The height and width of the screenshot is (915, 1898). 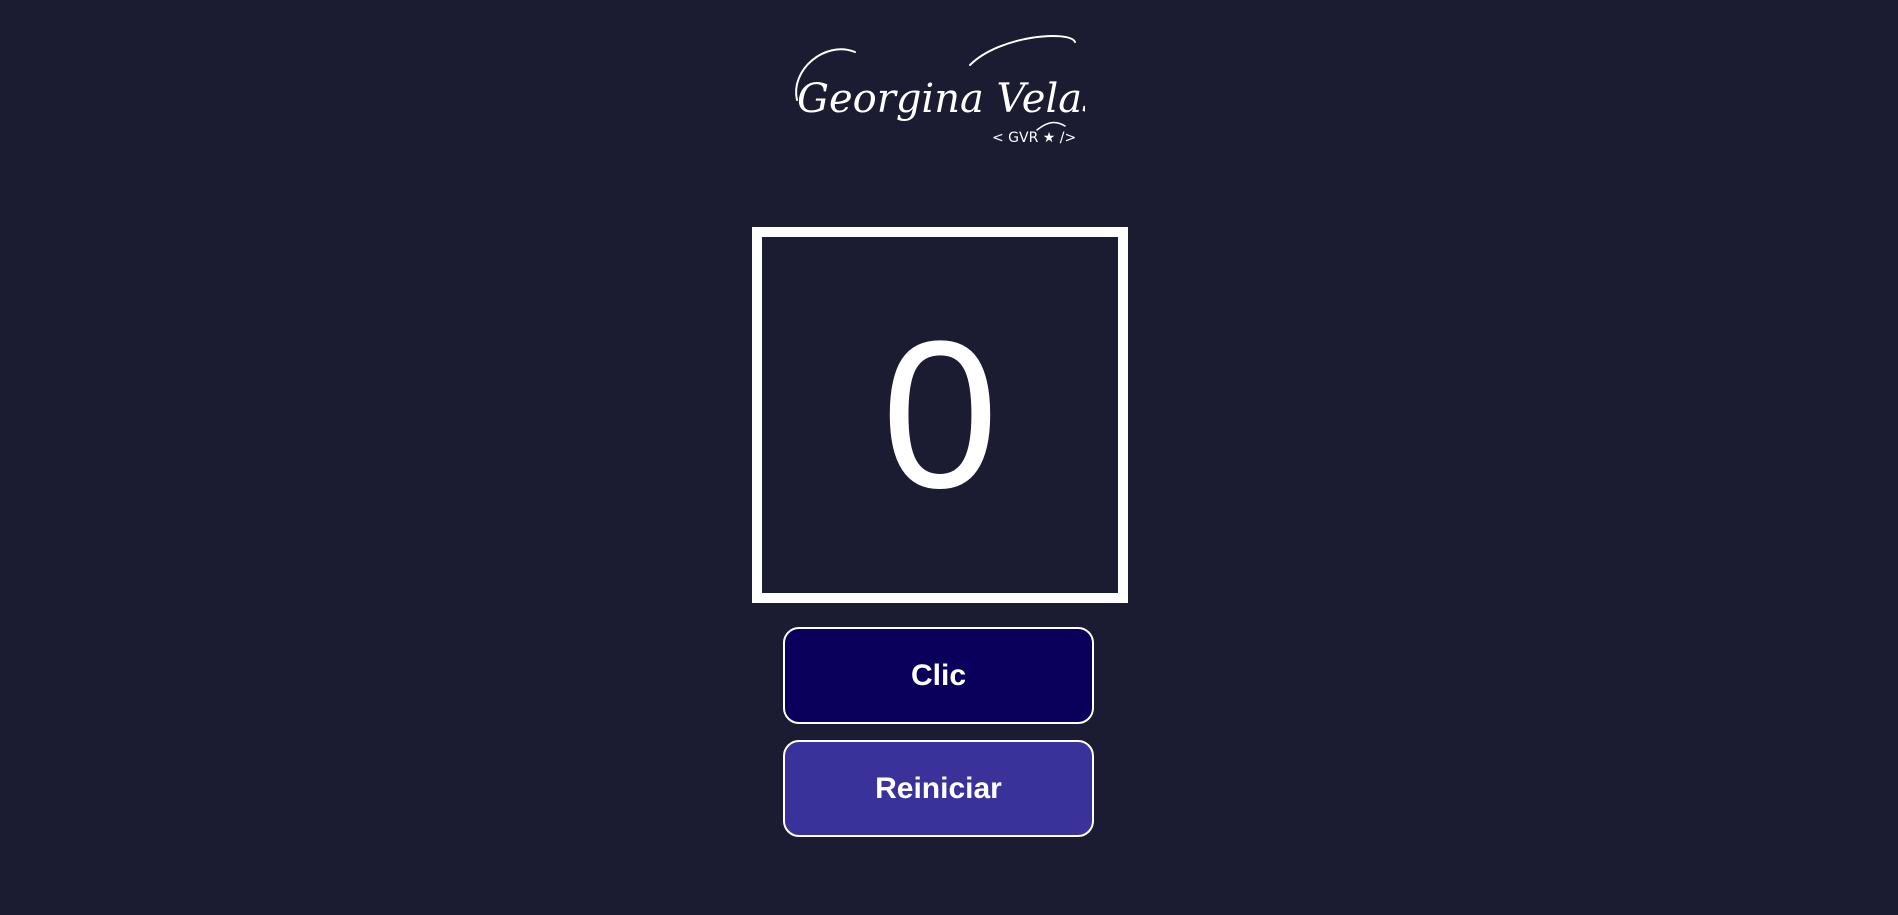 I want to click on signature-logo-graphic: Georgina Velasco < GVR ★ />, so click(x=940, y=90).